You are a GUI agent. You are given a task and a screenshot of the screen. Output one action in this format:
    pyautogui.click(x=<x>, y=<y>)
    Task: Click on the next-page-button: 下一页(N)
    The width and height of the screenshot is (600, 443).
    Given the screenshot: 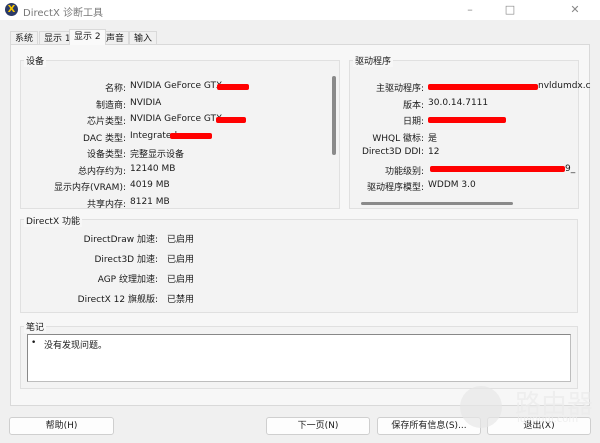 What is the action you would take?
    pyautogui.click(x=318, y=426)
    